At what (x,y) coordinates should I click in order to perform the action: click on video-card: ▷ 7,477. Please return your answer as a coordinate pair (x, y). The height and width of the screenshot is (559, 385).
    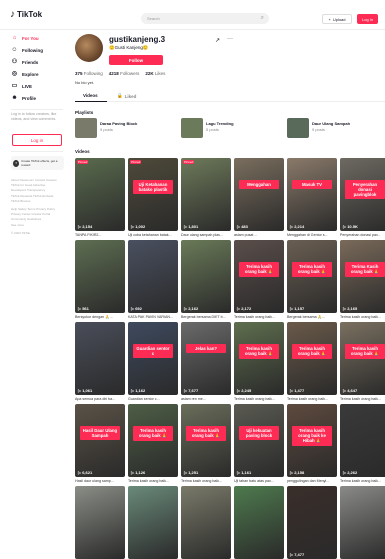
    Looking at the image, I should click on (312, 522).